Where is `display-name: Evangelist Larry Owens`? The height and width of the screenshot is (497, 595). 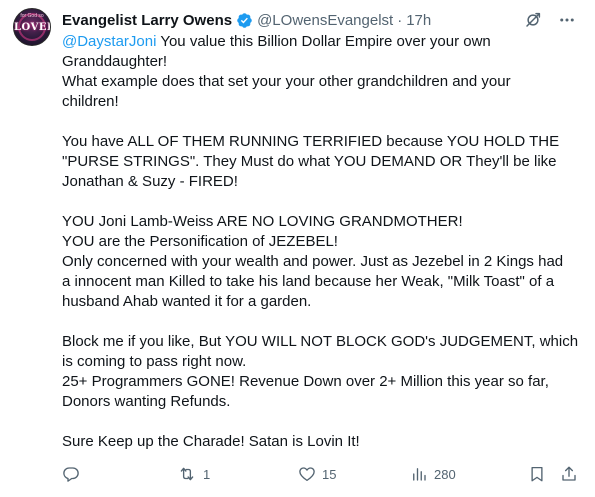 display-name: Evangelist Larry Owens is located at coordinates (147, 20).